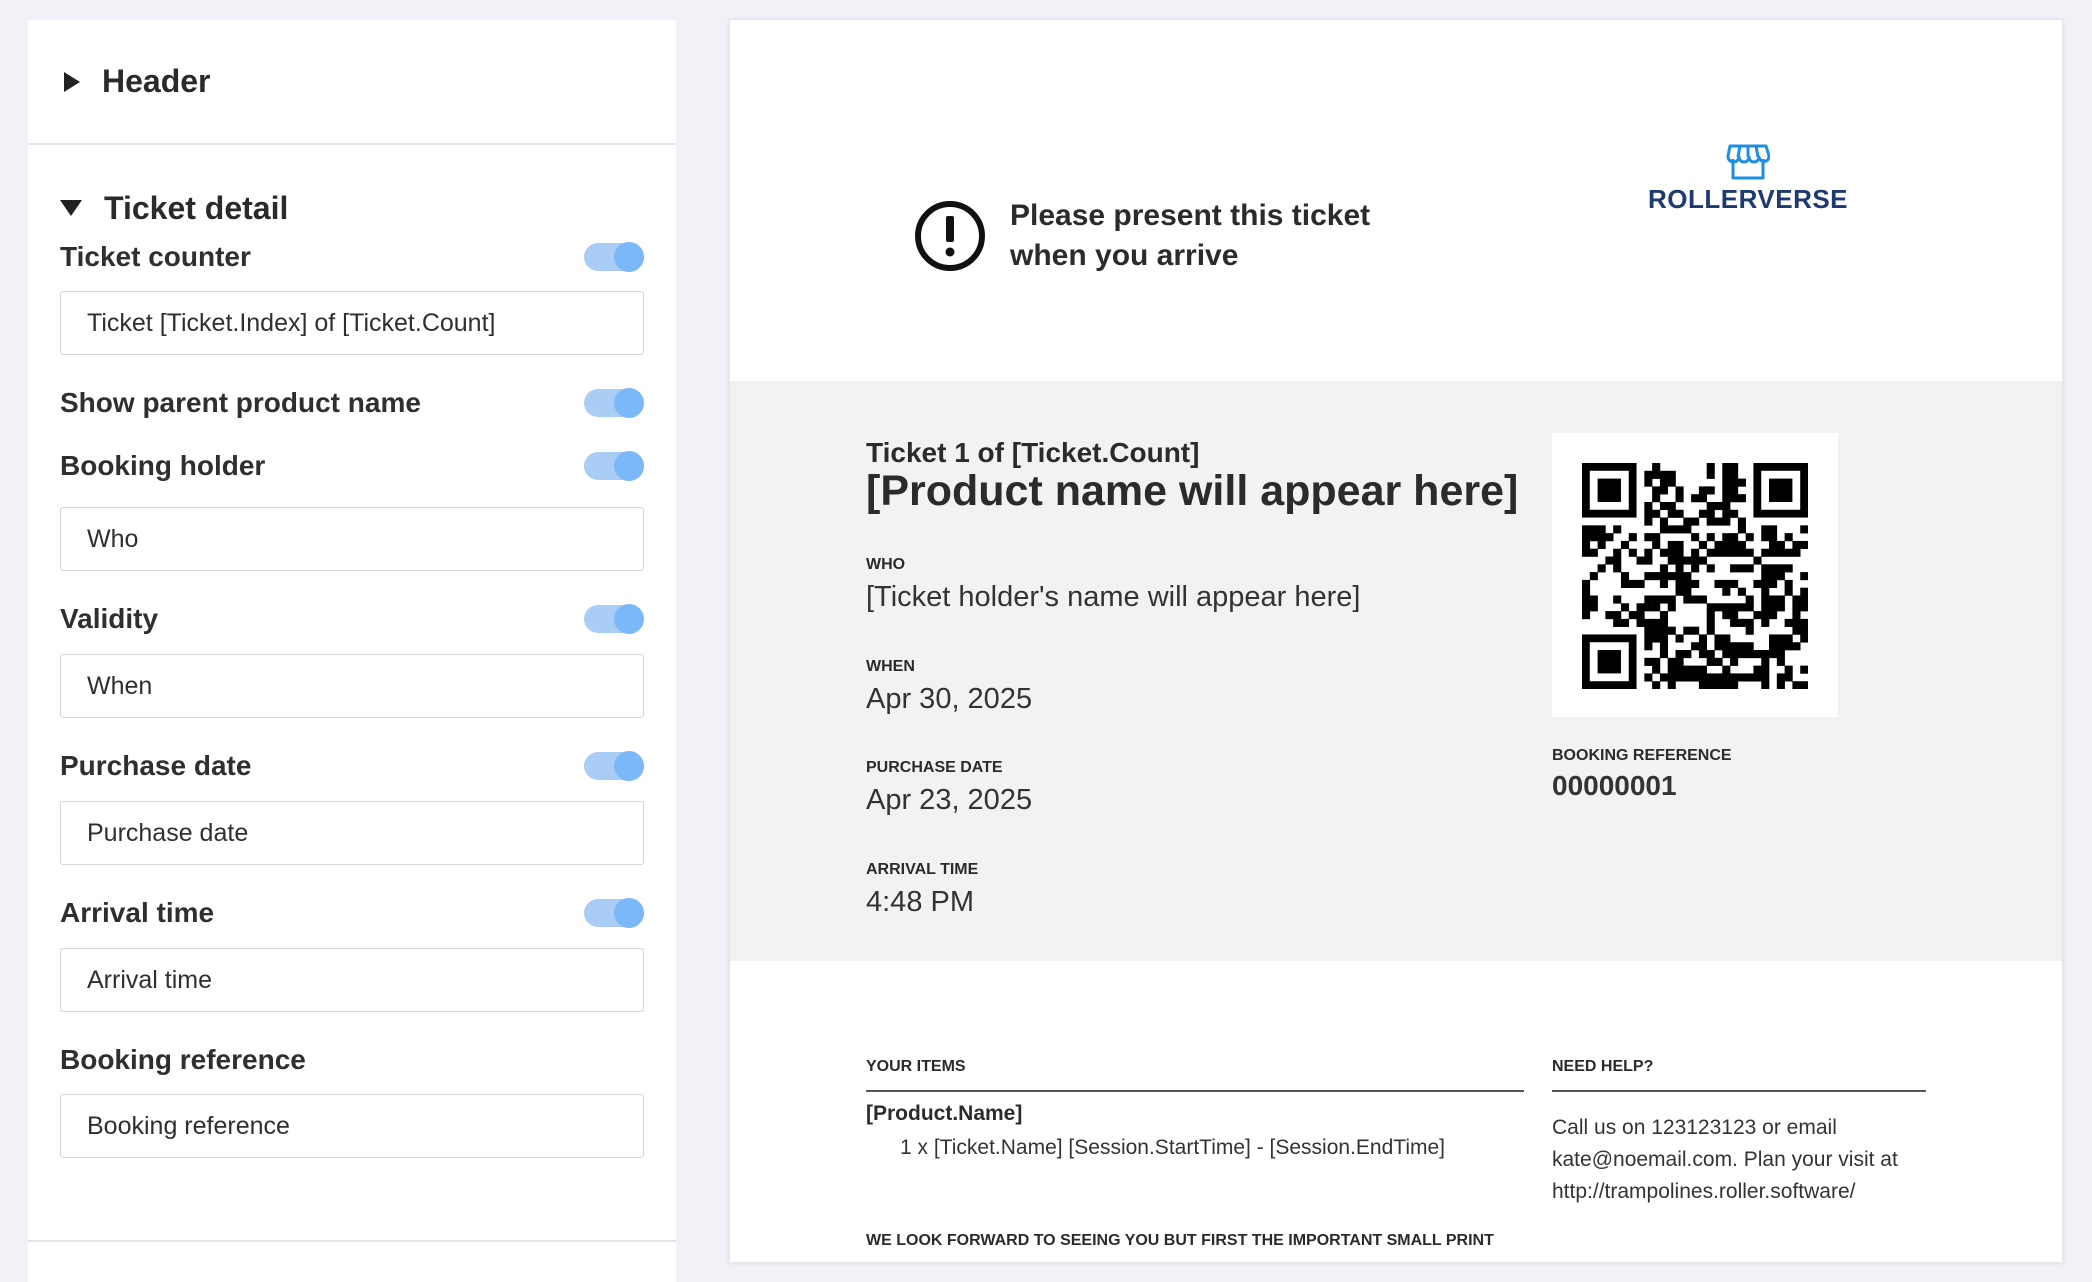  I want to click on booking-reference-input: Booking reference, so click(352, 1126).